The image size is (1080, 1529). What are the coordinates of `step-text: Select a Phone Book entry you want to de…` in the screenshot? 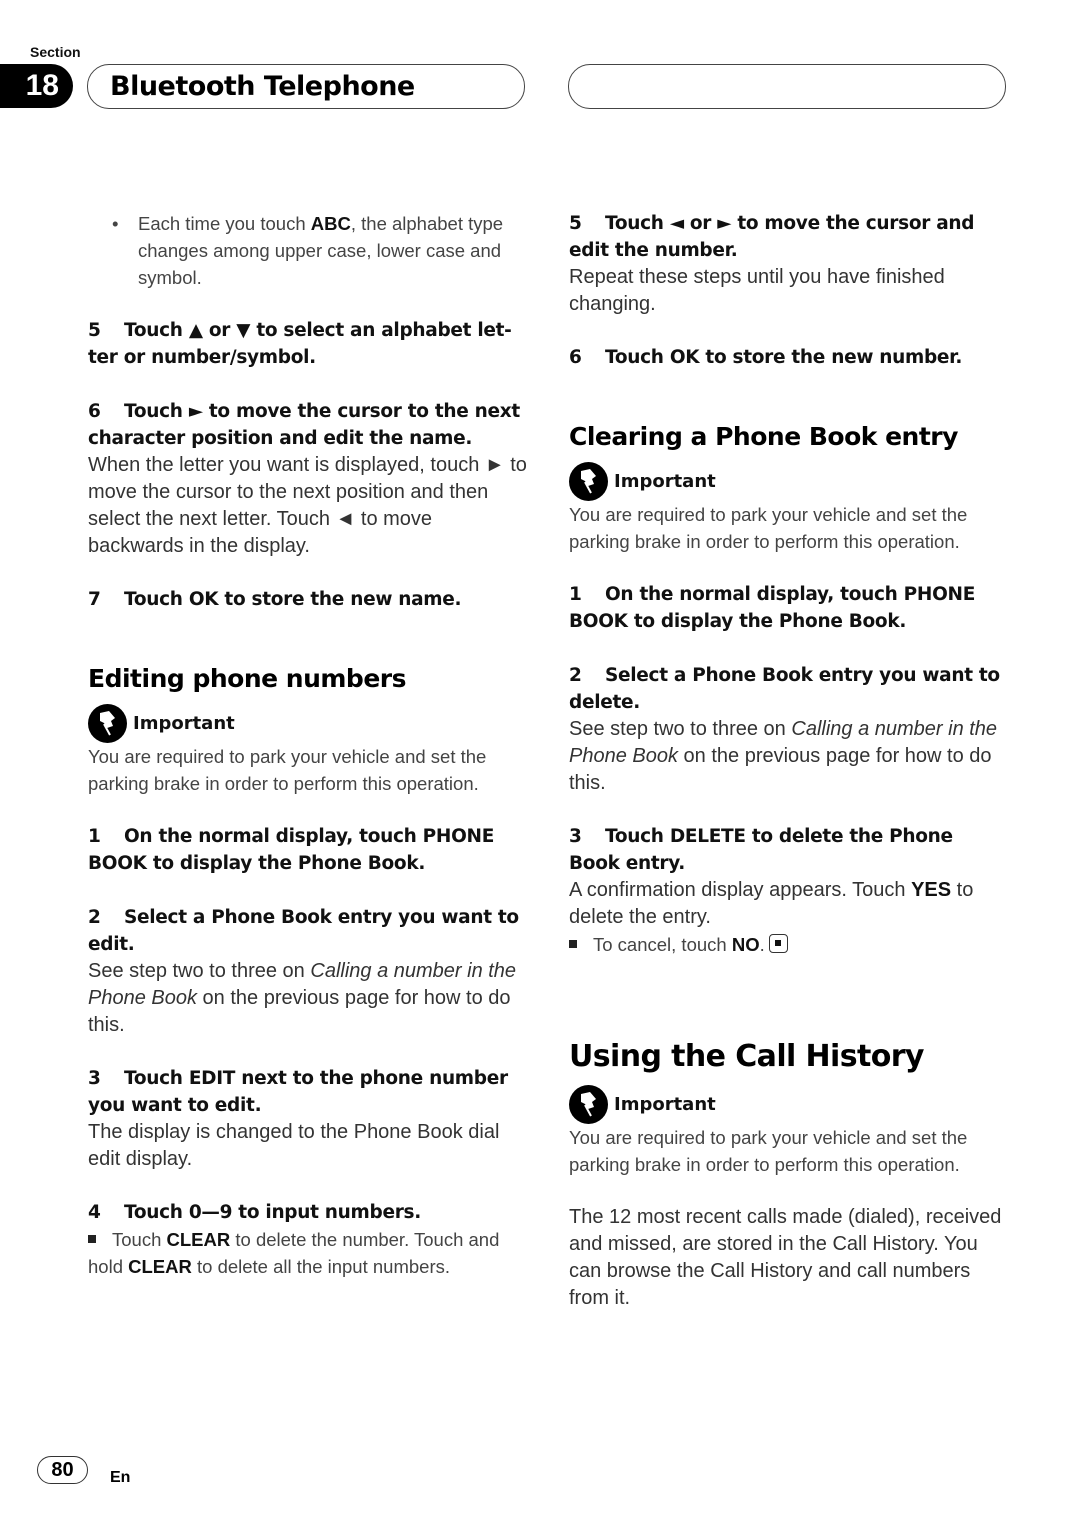 It's located at (784, 689).